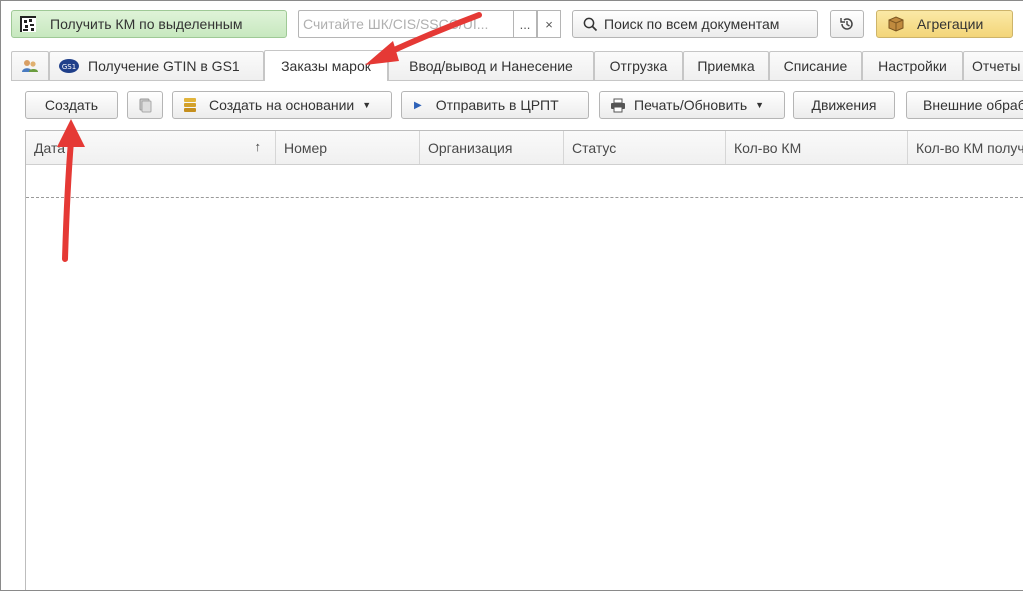 This screenshot has height=591, width=1024. What do you see at coordinates (896, 24) in the screenshot?
I see `box-icon` at bounding box center [896, 24].